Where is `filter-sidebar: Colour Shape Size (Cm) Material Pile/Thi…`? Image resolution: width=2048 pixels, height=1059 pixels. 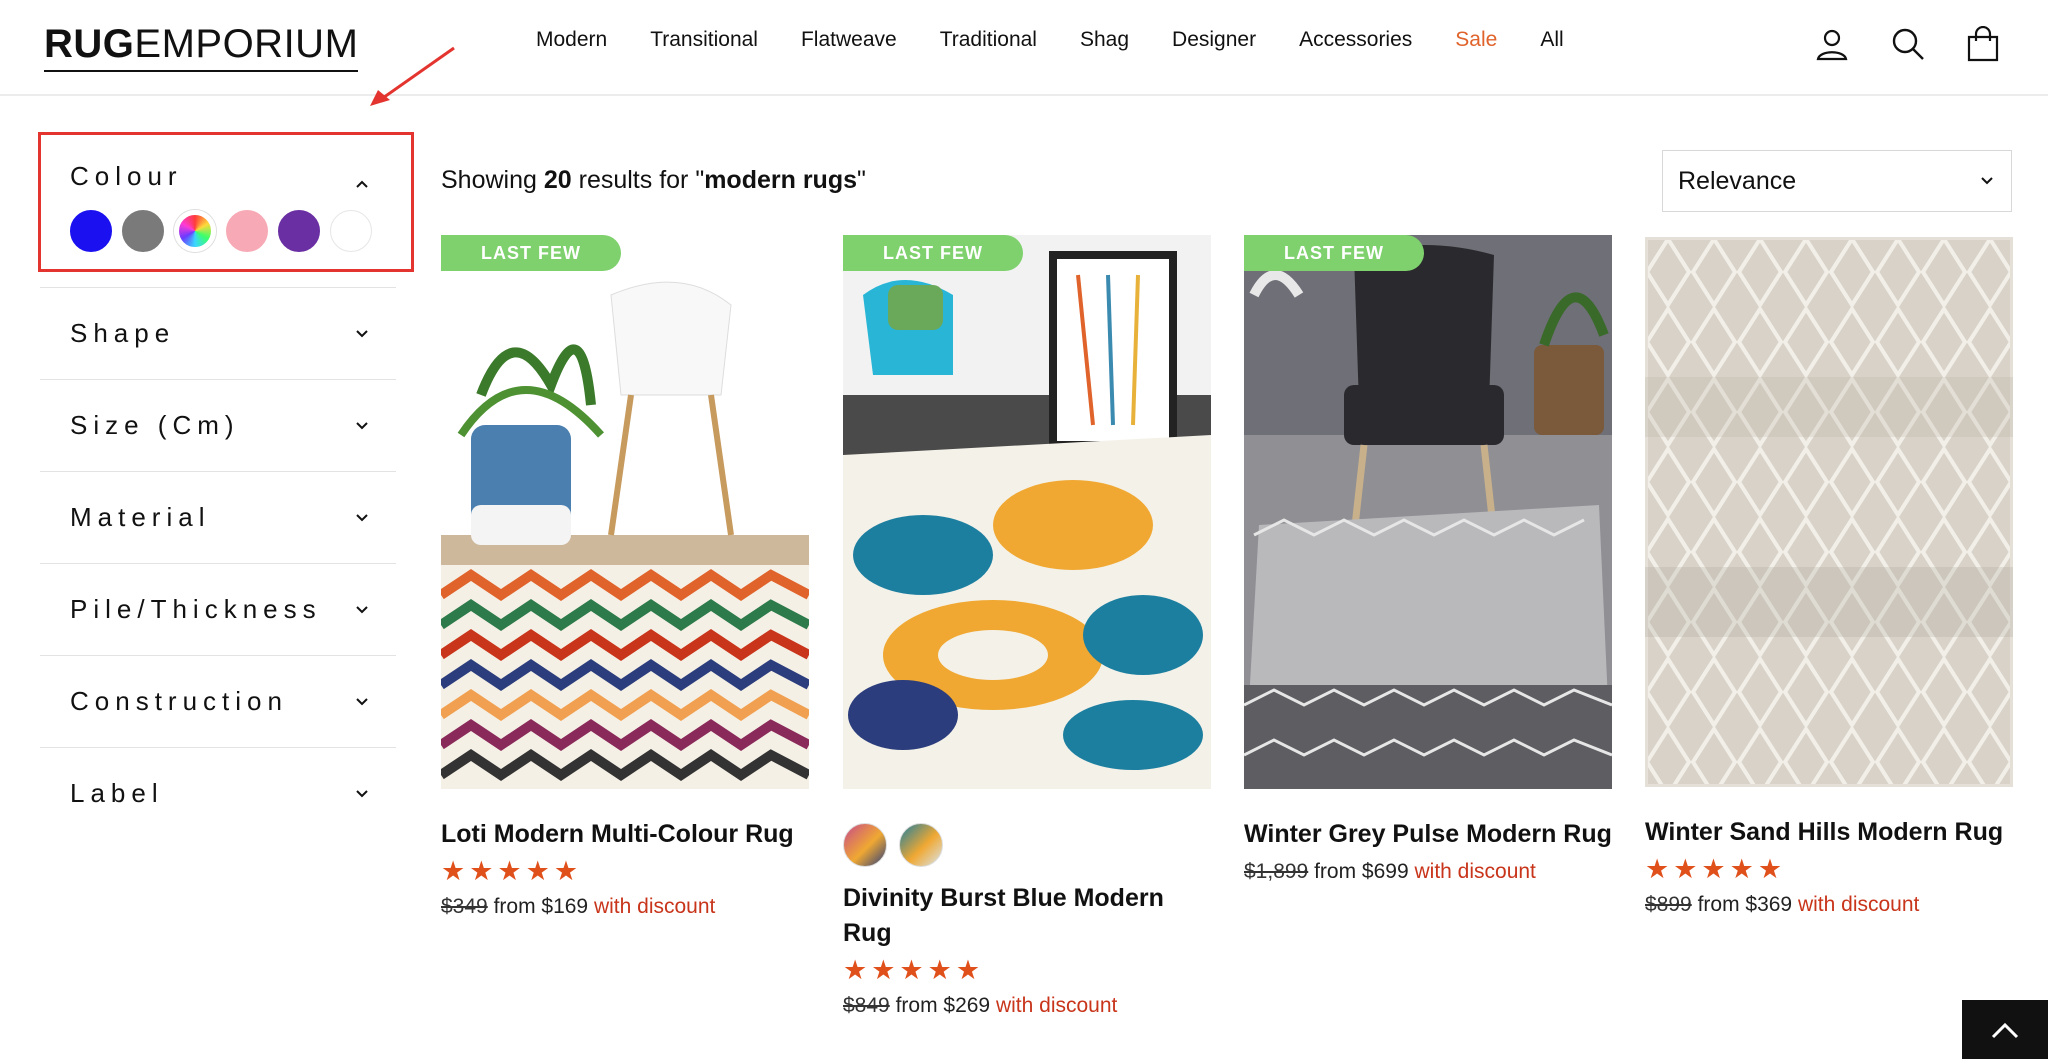 filter-sidebar: Colour Shape Size (Cm) Material Pile/Thi… is located at coordinates (218, 485).